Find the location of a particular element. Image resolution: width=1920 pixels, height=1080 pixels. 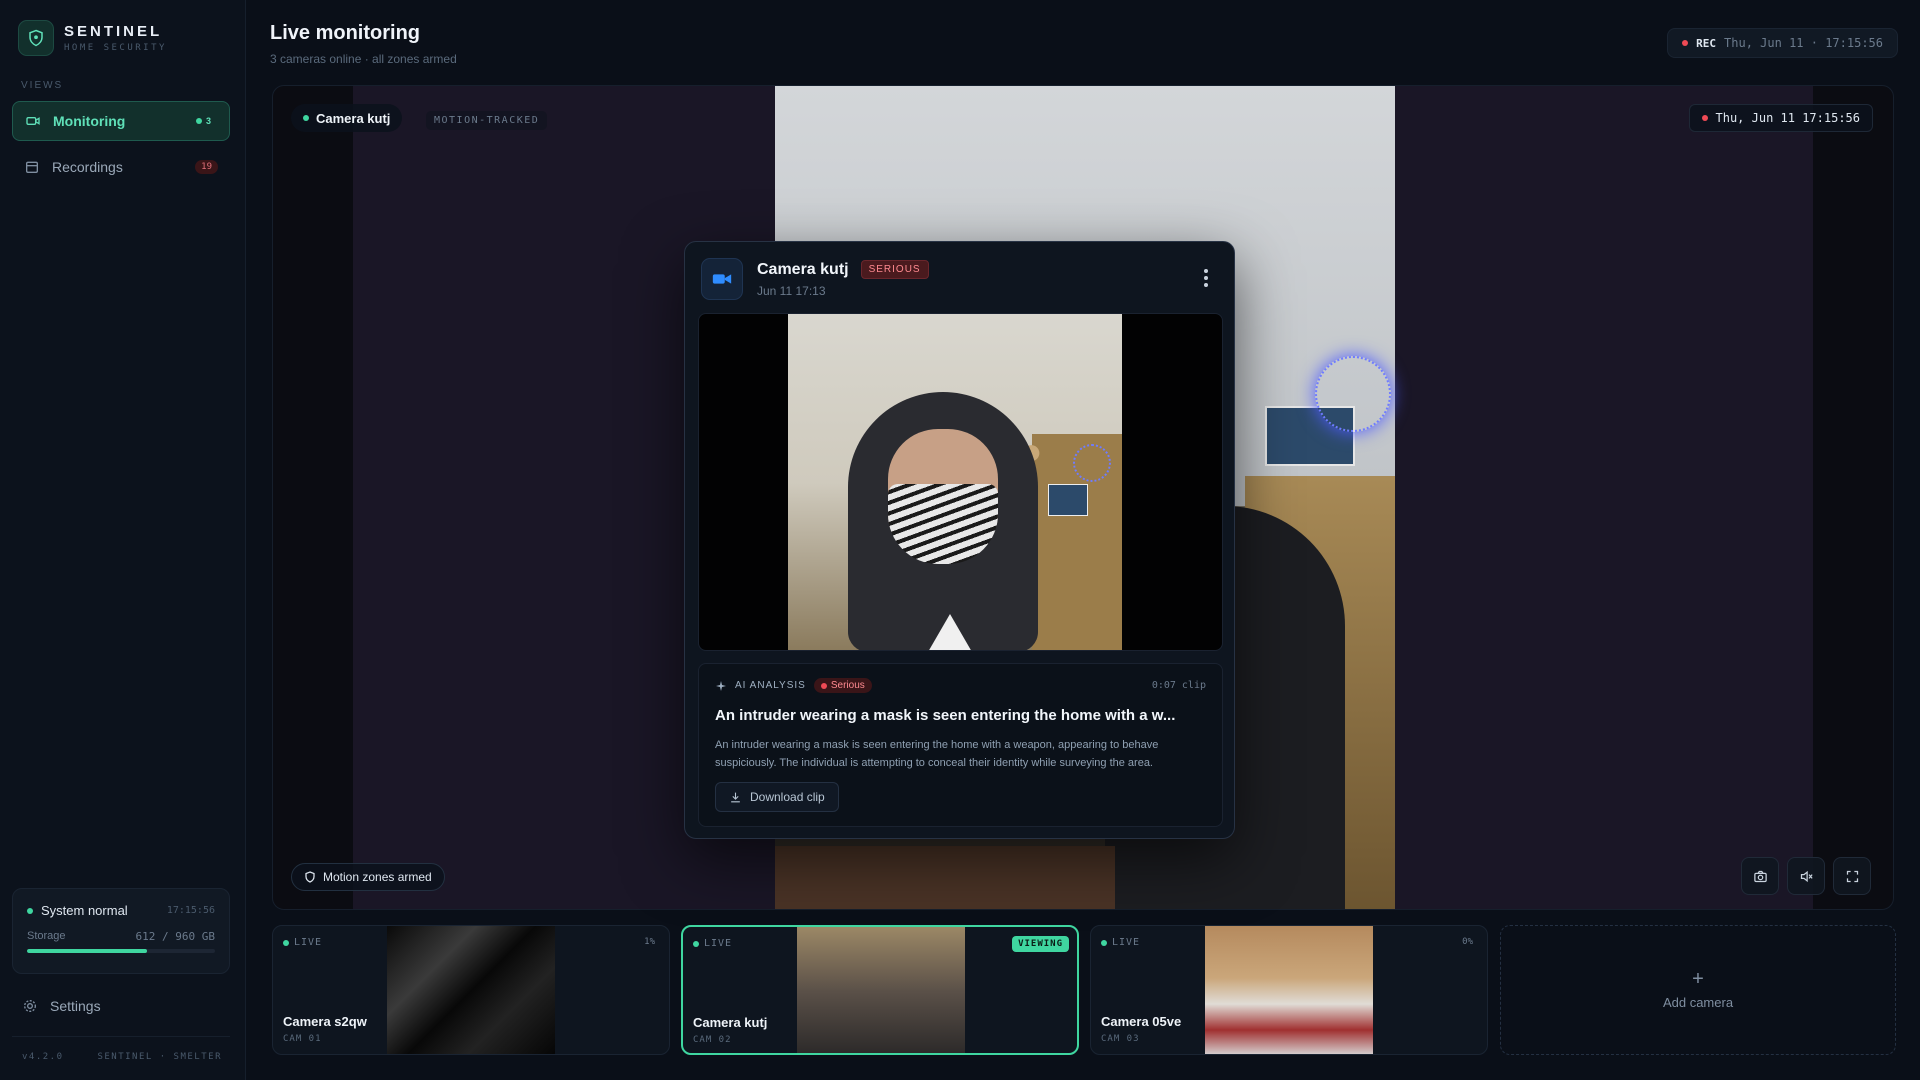

camera-thumbnail-active: LIVE VIEWING Camera kutj CAM 02 is located at coordinates (880, 990).